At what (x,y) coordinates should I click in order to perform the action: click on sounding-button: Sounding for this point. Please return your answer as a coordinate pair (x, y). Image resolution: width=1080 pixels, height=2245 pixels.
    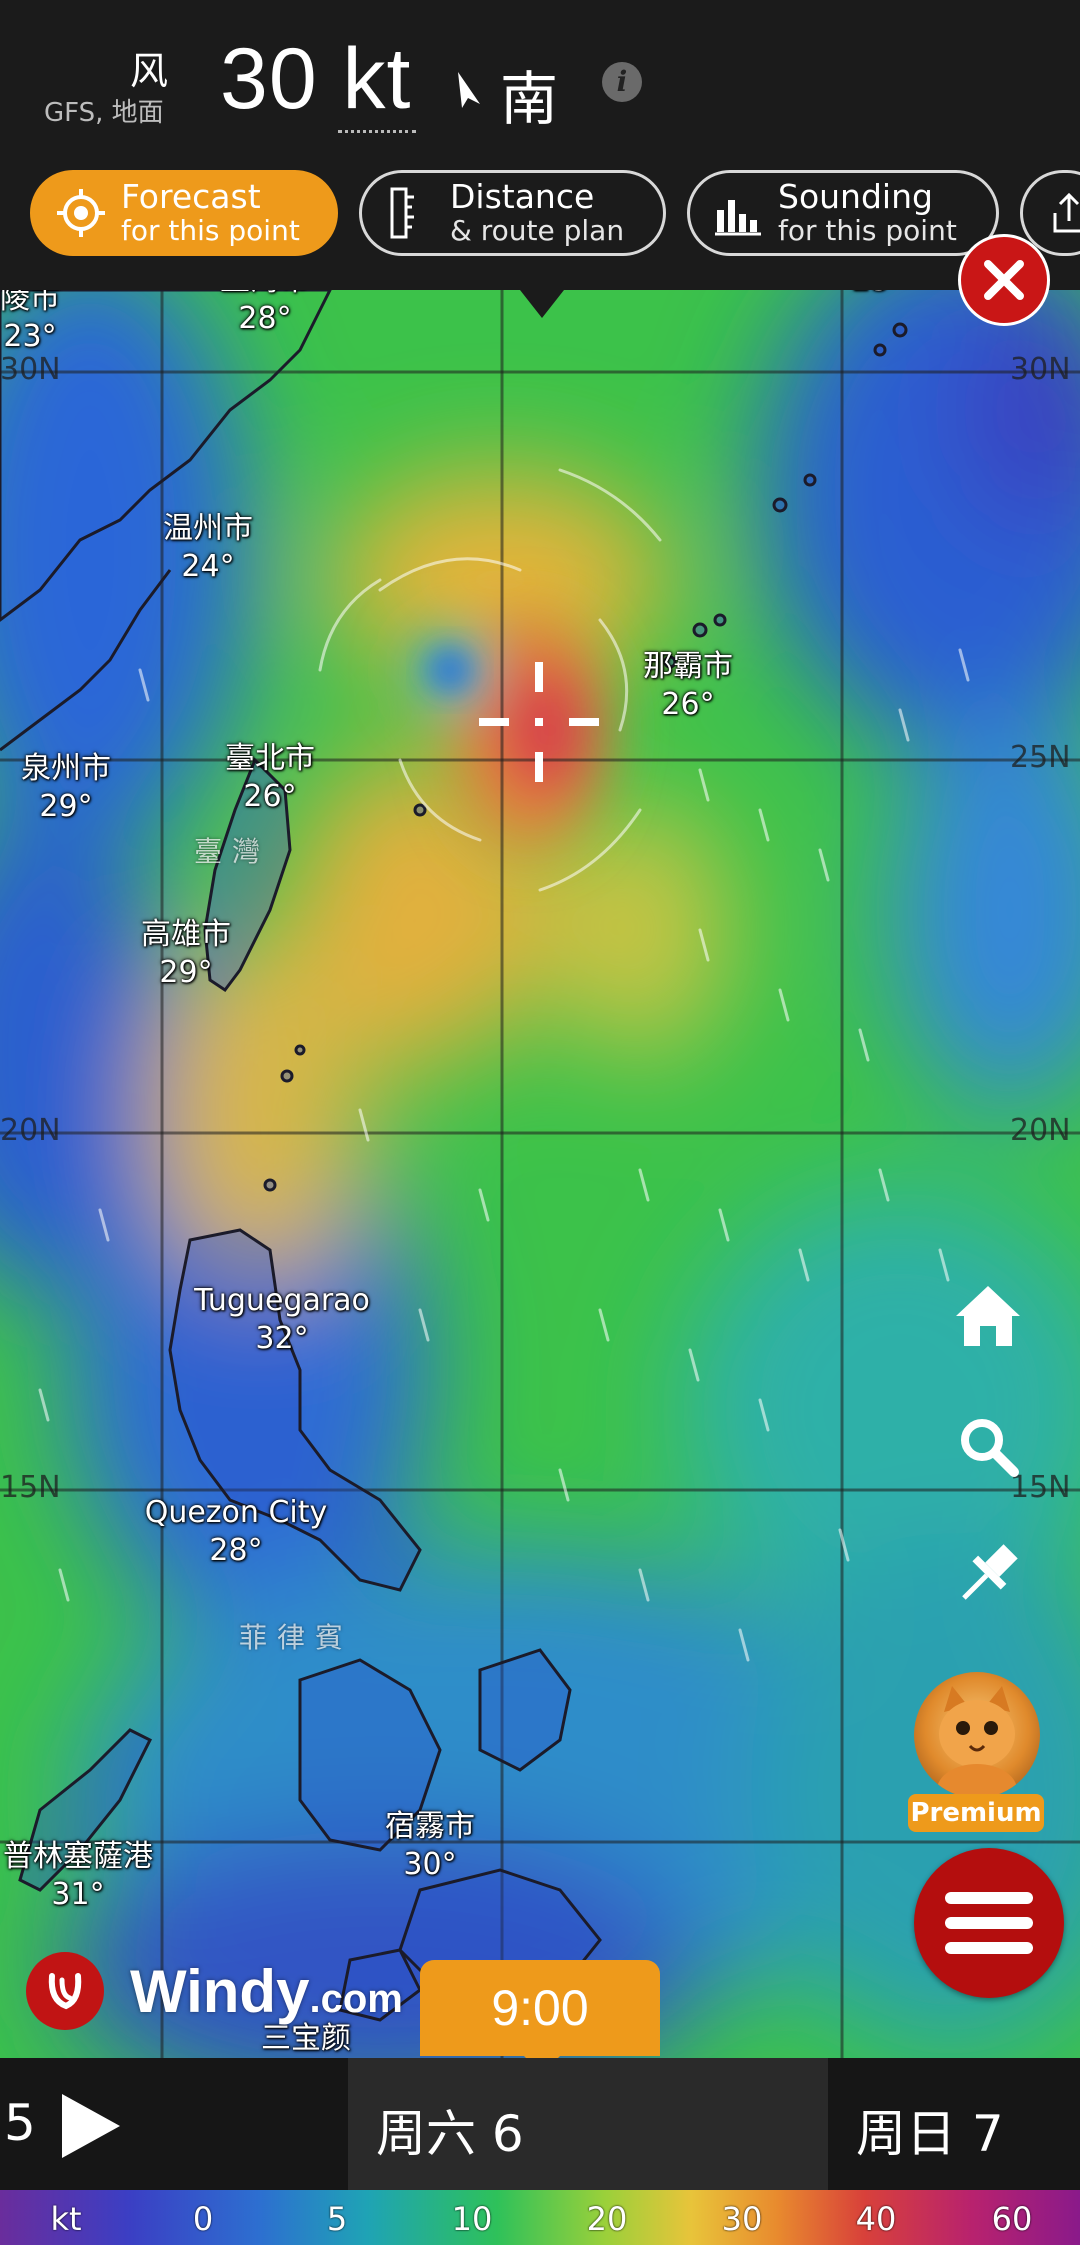
    Looking at the image, I should click on (843, 213).